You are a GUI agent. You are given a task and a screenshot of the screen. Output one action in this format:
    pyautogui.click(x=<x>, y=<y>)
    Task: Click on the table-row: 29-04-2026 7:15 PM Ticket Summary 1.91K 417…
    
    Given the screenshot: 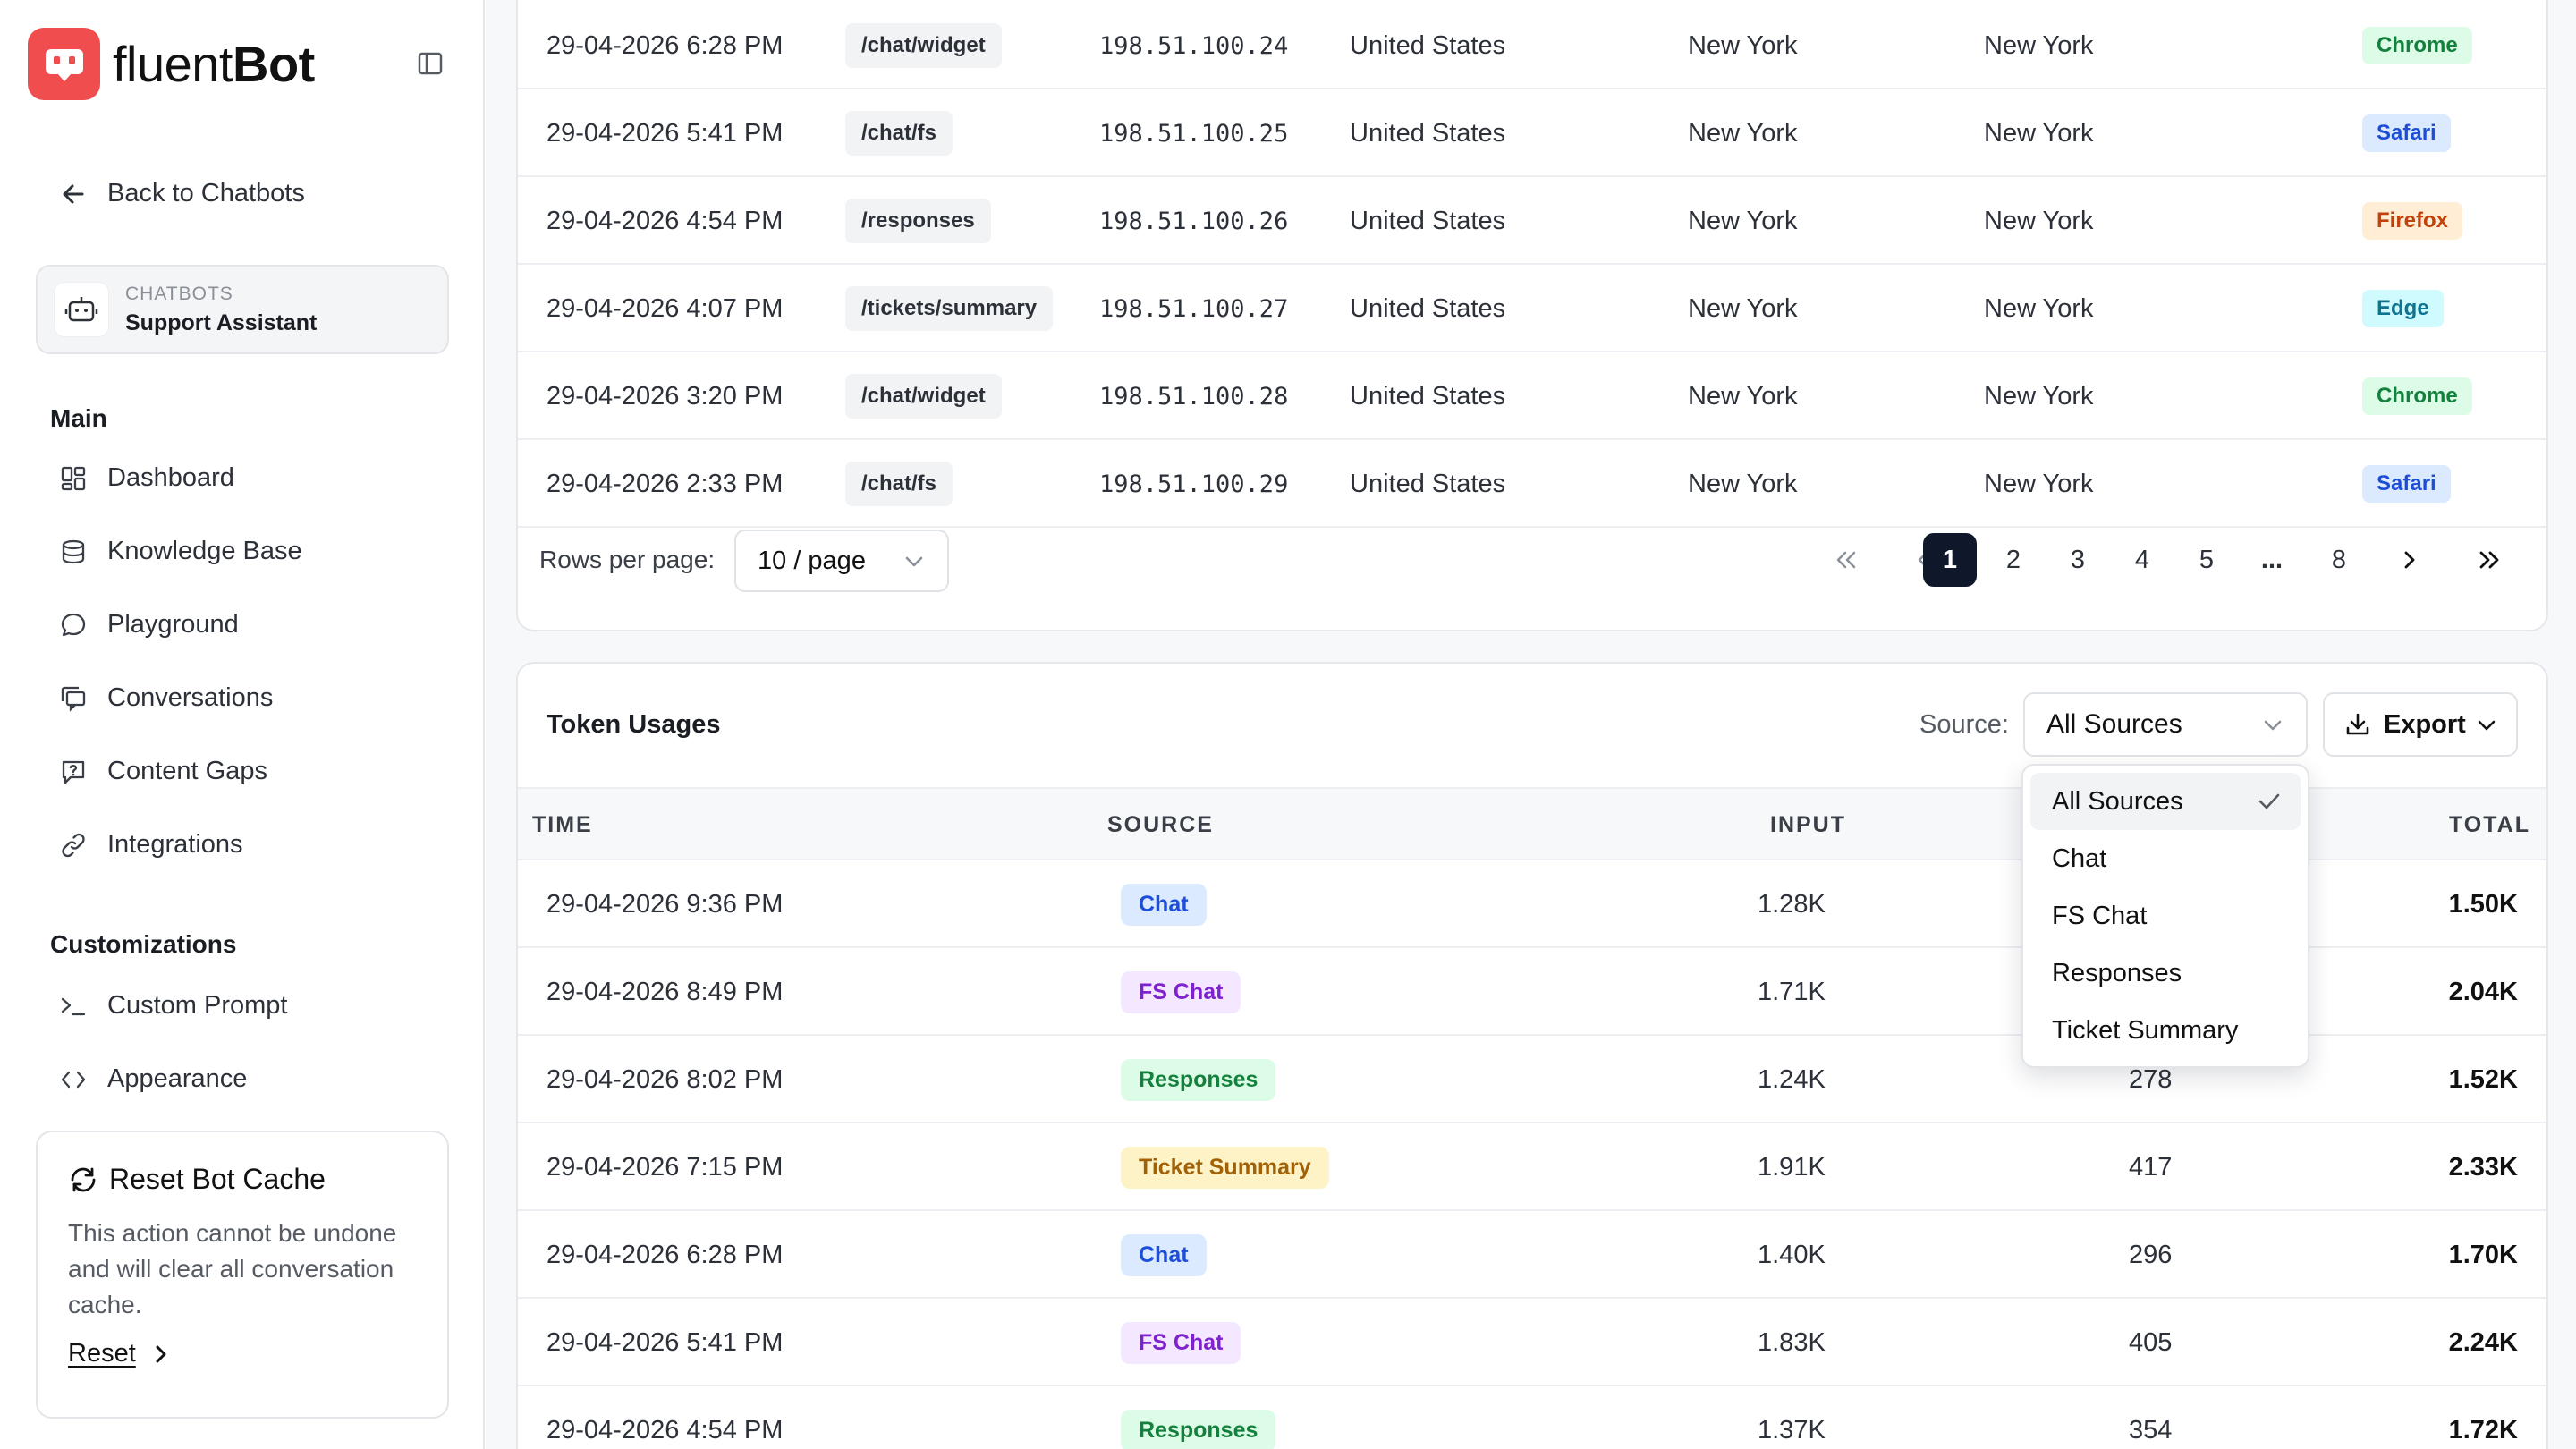 What is the action you would take?
    pyautogui.click(x=1532, y=1167)
    